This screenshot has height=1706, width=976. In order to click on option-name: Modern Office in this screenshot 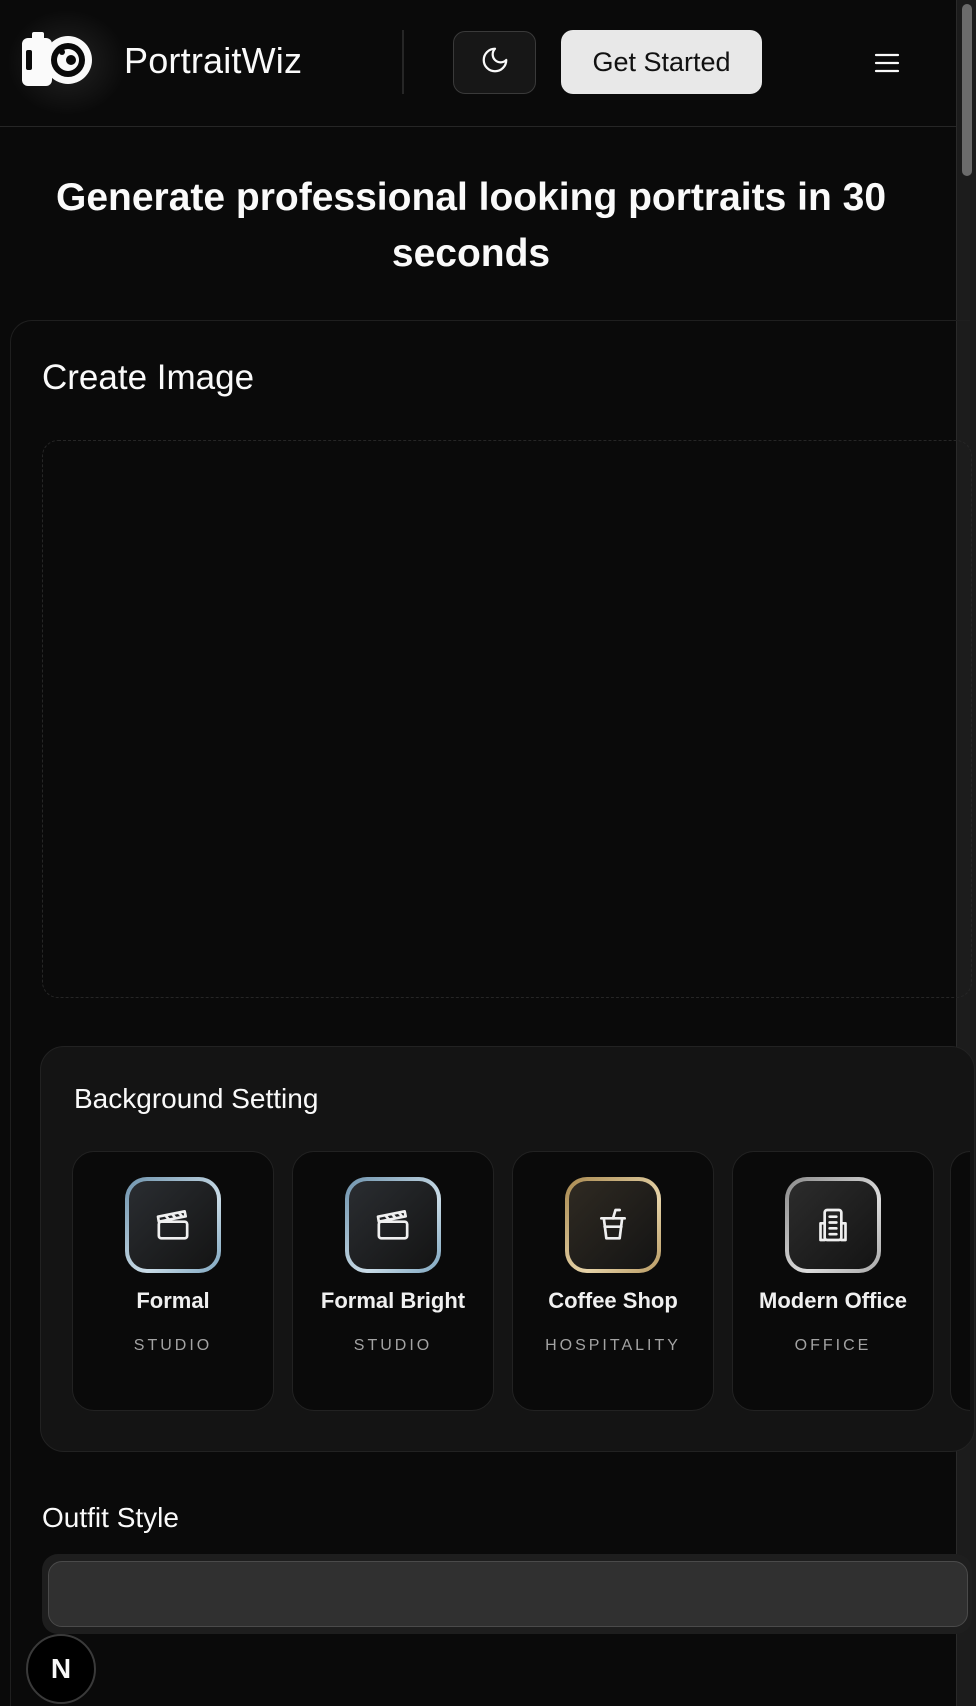, I will do `click(833, 1300)`.